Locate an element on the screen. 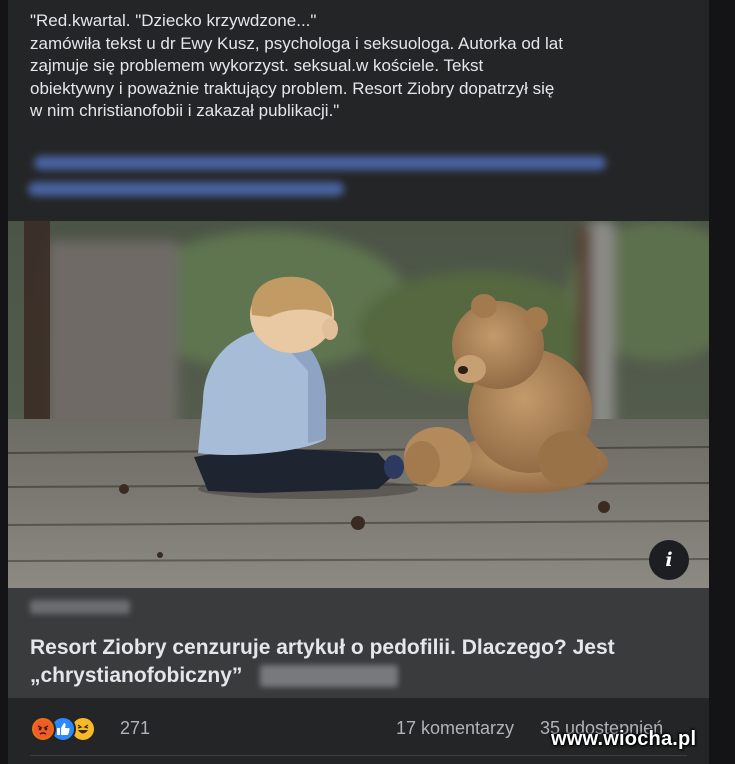 The image size is (735, 764). link-title-line: „chrystianofobiczny” is located at coordinates (360, 676).